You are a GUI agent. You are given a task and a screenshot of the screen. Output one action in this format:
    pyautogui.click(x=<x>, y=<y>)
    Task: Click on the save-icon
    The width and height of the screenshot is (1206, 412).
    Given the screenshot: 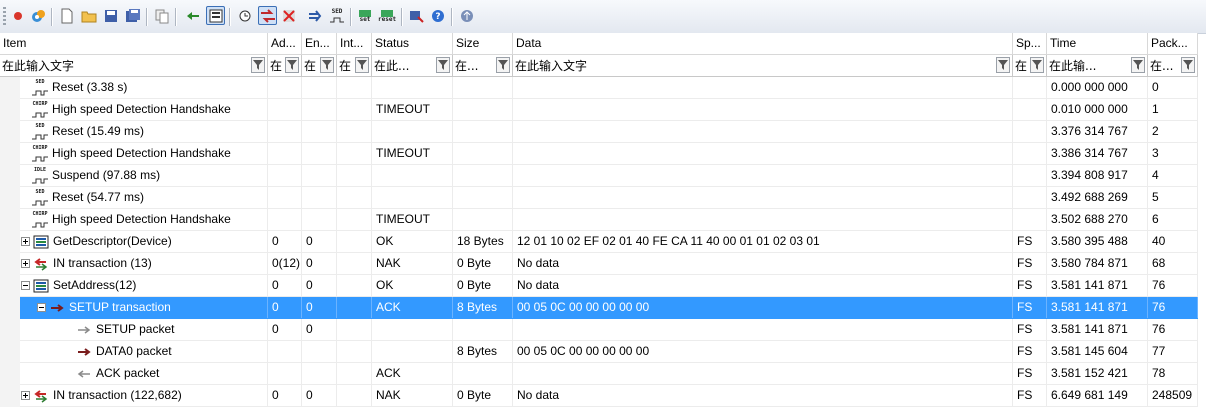 What is the action you would take?
    pyautogui.click(x=111, y=16)
    